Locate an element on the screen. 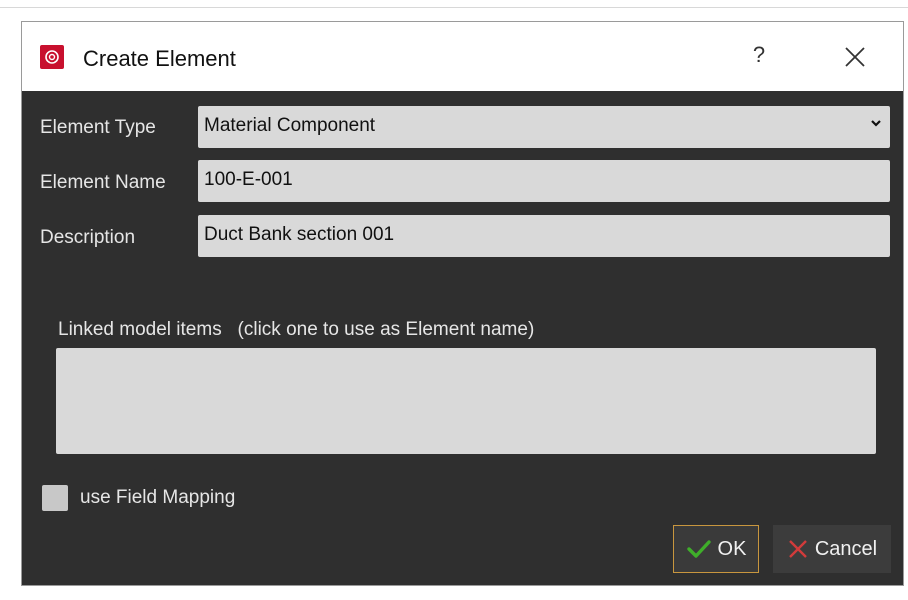 The width and height of the screenshot is (908, 600). element-name-value: 100-E-001 is located at coordinates (248, 179).